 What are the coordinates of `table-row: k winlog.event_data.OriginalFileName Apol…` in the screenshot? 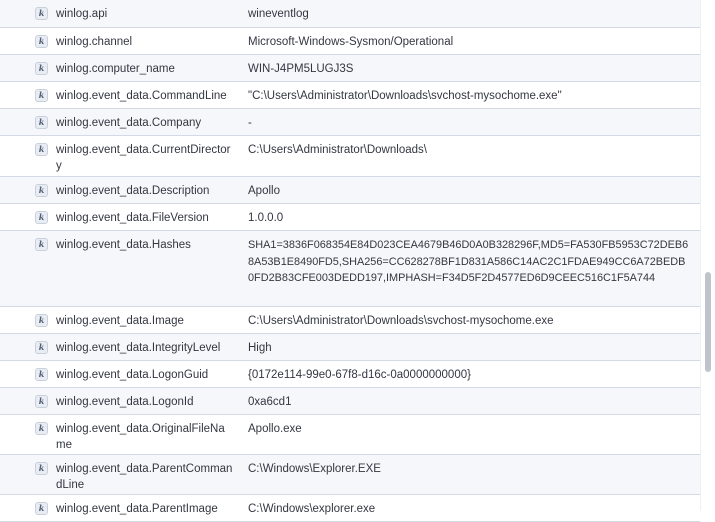 It's located at (350, 435).